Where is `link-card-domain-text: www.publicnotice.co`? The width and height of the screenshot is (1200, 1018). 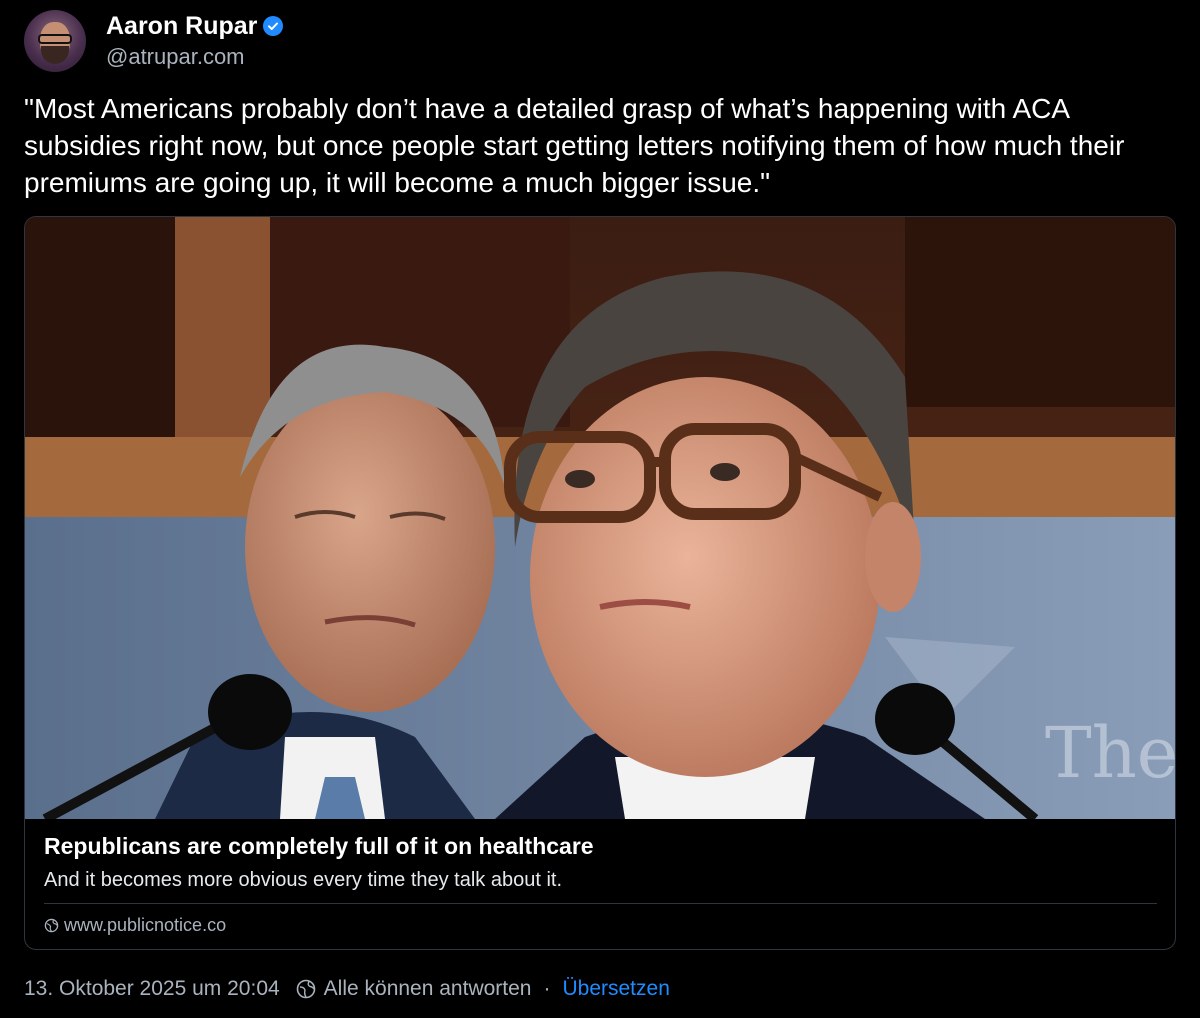
link-card-domain-text: www.publicnotice.co is located at coordinates (145, 925).